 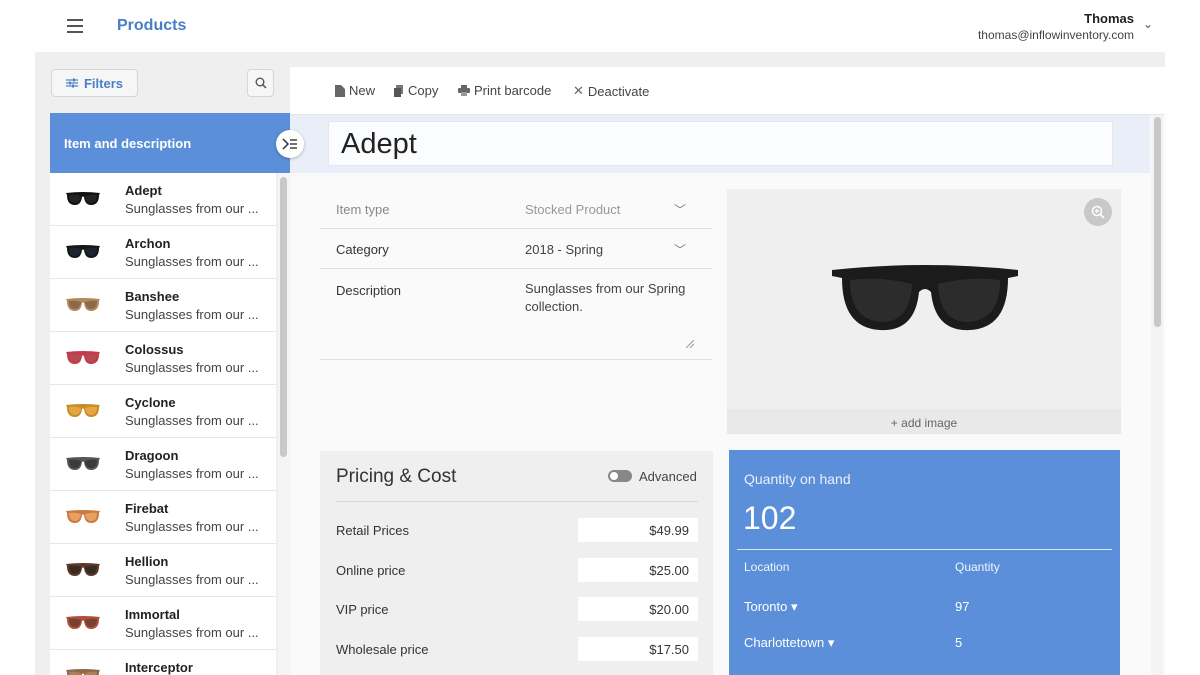 What do you see at coordinates (517, 501) in the screenshot?
I see `divider` at bounding box center [517, 501].